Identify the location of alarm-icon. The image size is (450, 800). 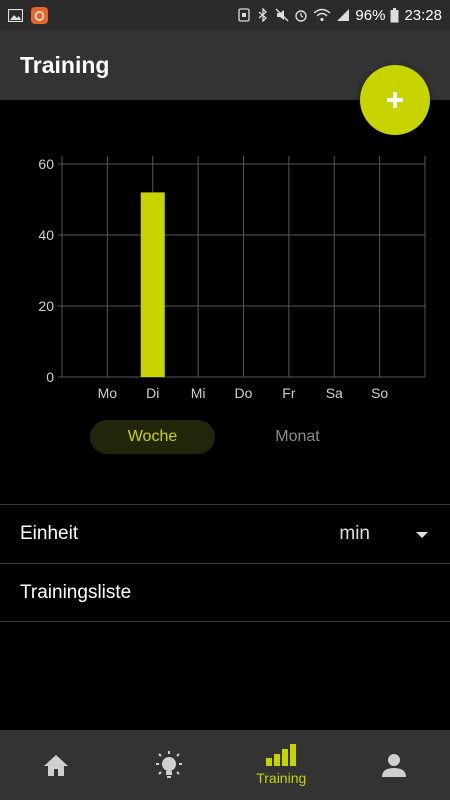
(301, 16).